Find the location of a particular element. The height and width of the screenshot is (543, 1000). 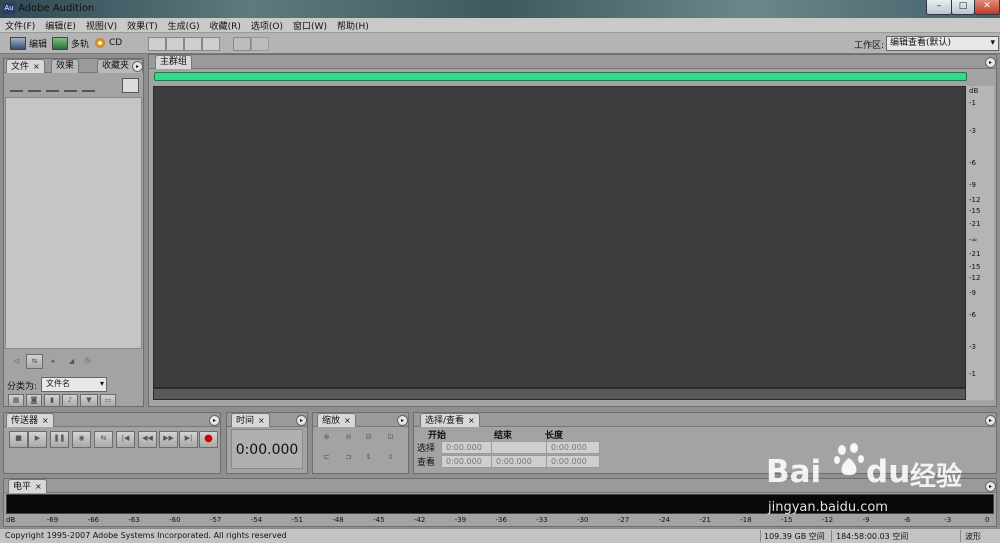

multitrack-view-button: 多轨 is located at coordinates (70, 43).